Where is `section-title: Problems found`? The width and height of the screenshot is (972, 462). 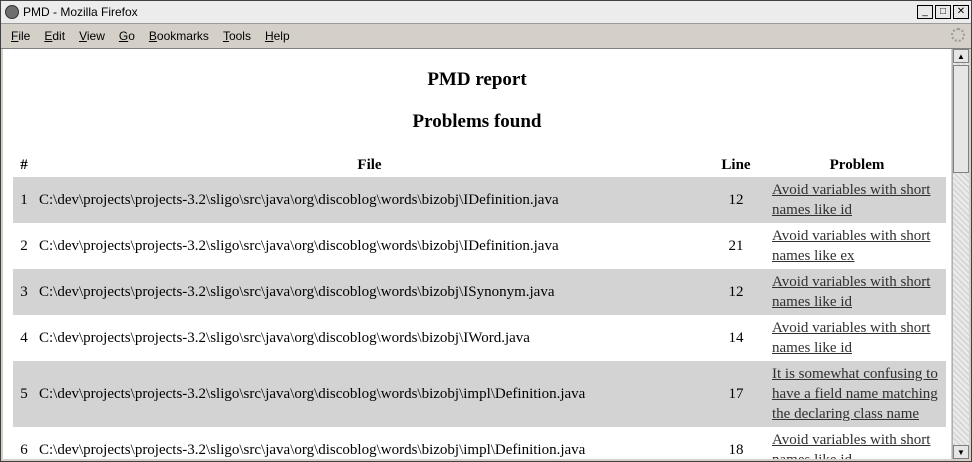
section-title: Problems found is located at coordinates (477, 121).